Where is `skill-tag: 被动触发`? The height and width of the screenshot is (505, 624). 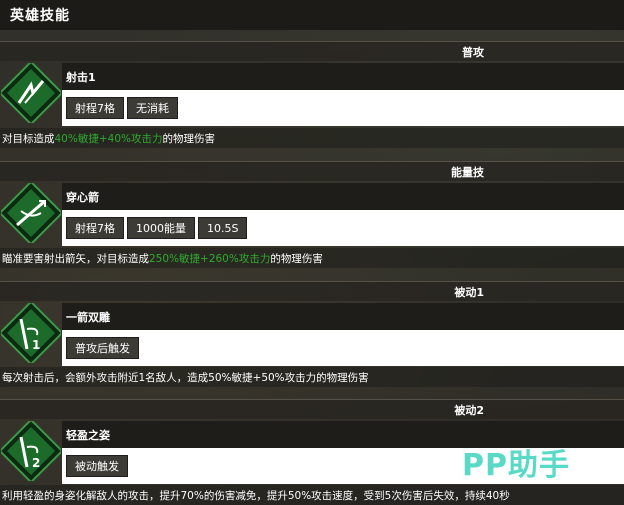 skill-tag: 被动触发 is located at coordinates (97, 466).